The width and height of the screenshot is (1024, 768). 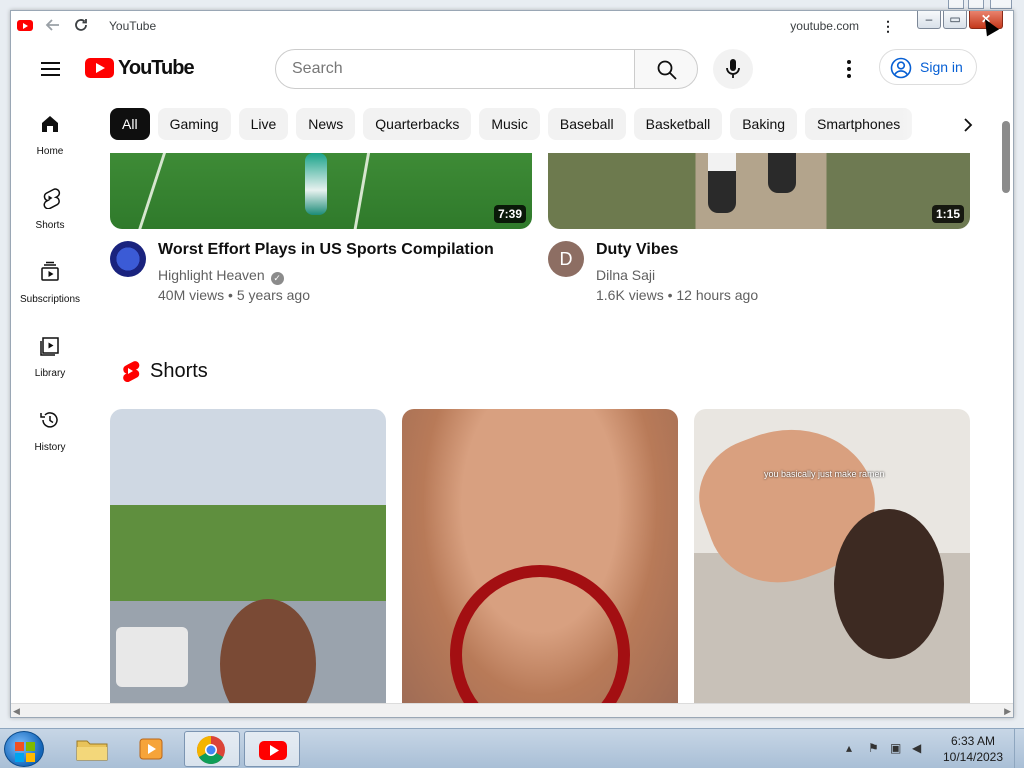 I want to click on video-thumbnail: 7:39, so click(x=321, y=191).